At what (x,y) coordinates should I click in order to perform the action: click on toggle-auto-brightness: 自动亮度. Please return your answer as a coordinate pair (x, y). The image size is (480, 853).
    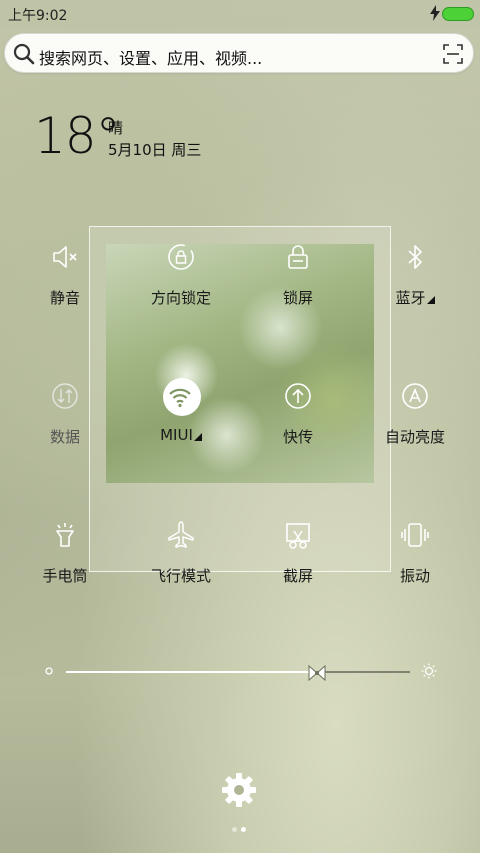
    Looking at the image, I should click on (415, 420).